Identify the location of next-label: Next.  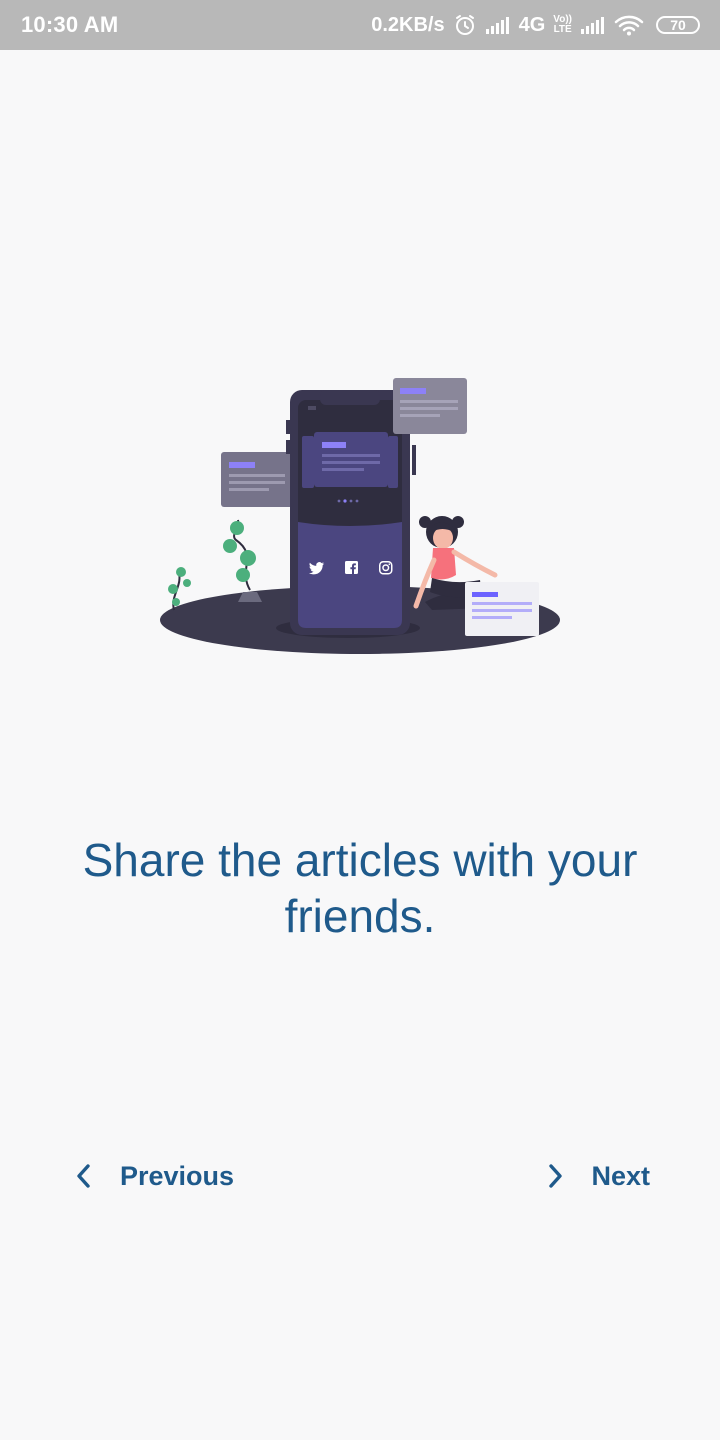
(620, 1175).